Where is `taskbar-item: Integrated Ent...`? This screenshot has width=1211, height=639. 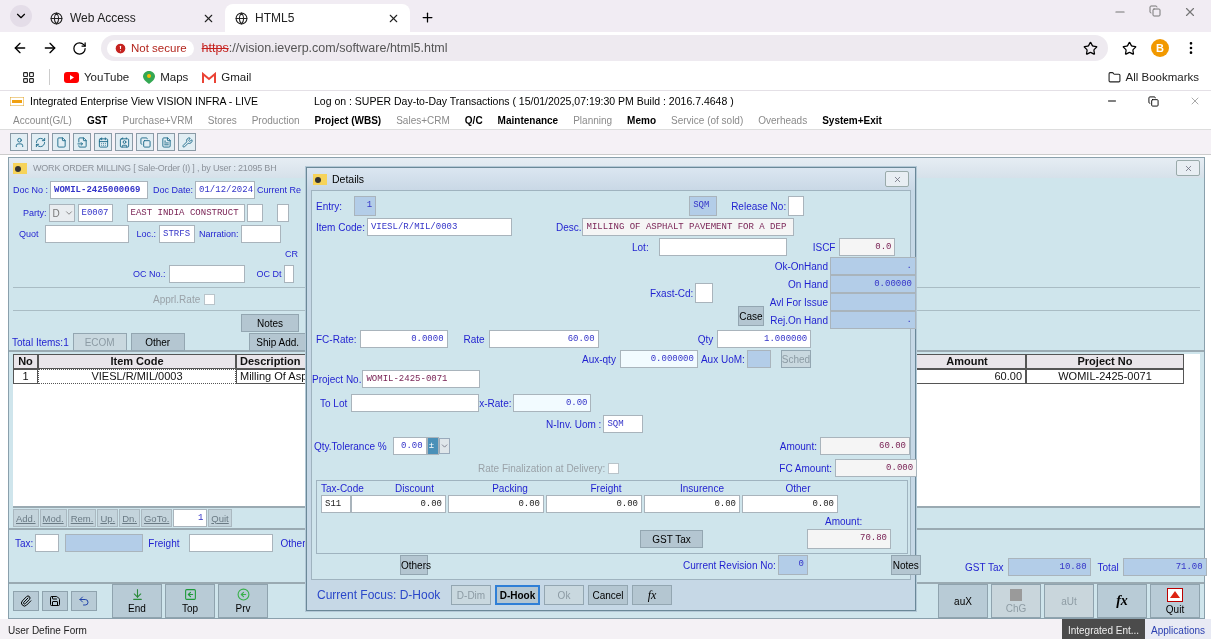
taskbar-item: Integrated Ent... is located at coordinates (1103, 629).